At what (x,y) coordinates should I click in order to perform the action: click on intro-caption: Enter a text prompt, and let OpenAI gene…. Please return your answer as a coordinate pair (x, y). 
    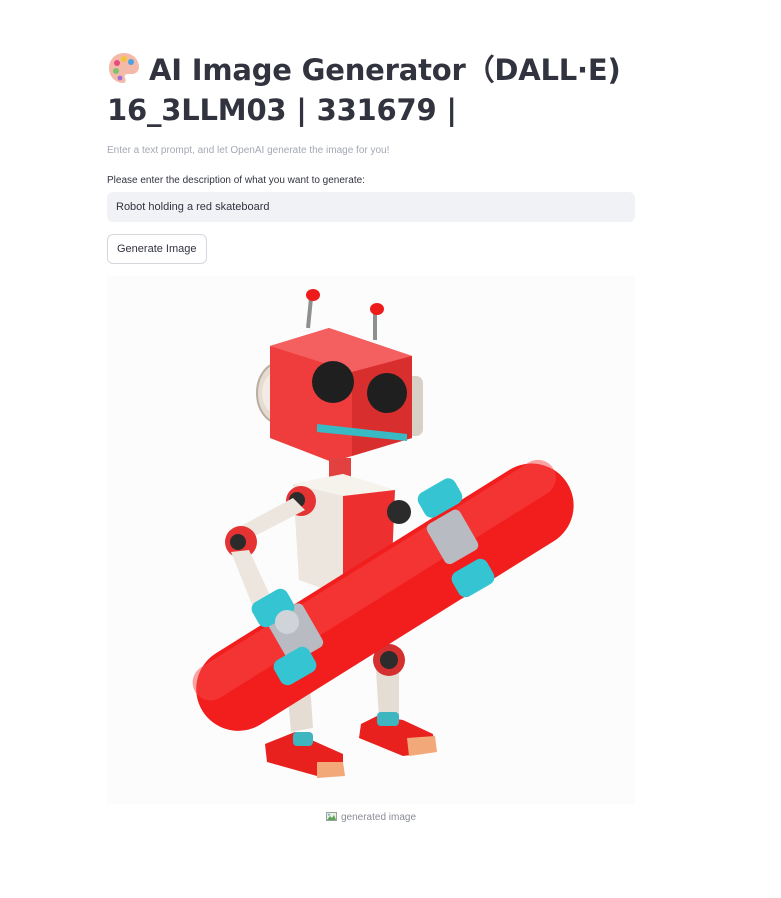
    Looking at the image, I should click on (248, 150).